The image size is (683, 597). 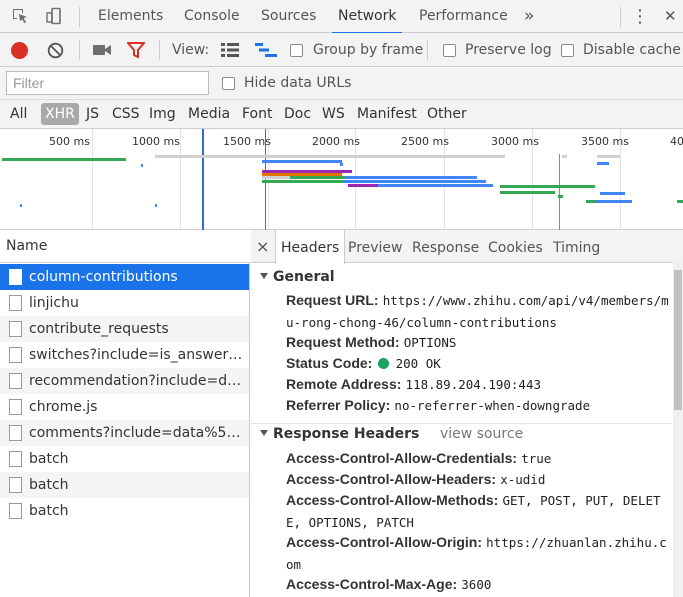 What do you see at coordinates (298, 83) in the screenshot?
I see `hide-data-urls-label: Hide data URLs` at bounding box center [298, 83].